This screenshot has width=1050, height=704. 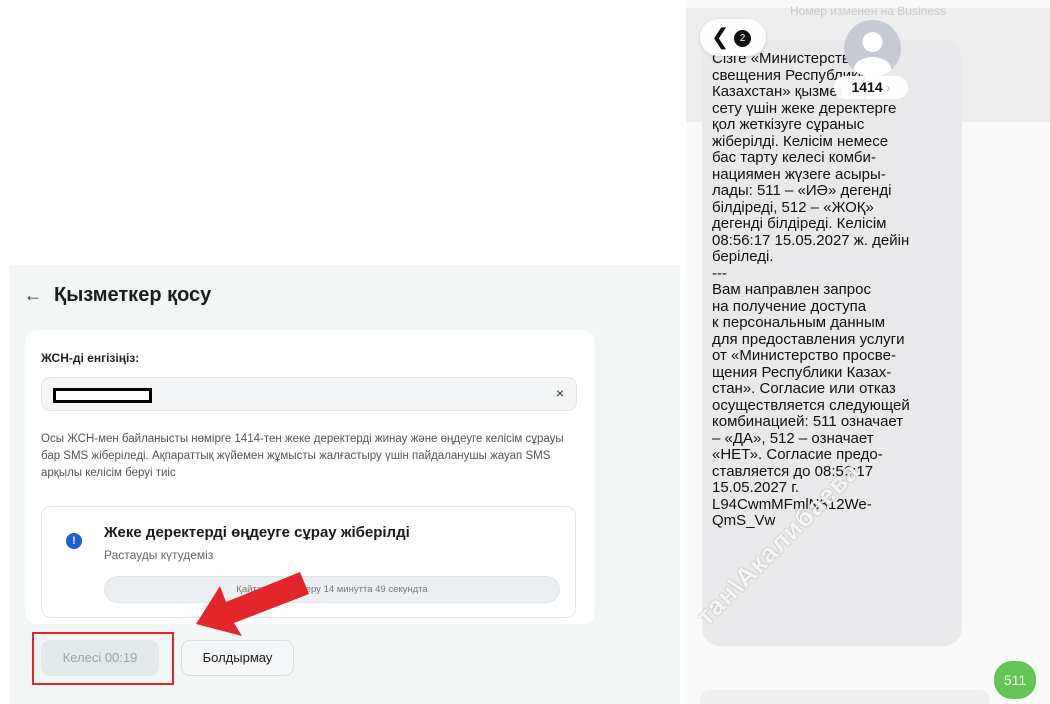 I want to click on status-subtitle: Растауды күтудеміз, so click(x=159, y=555).